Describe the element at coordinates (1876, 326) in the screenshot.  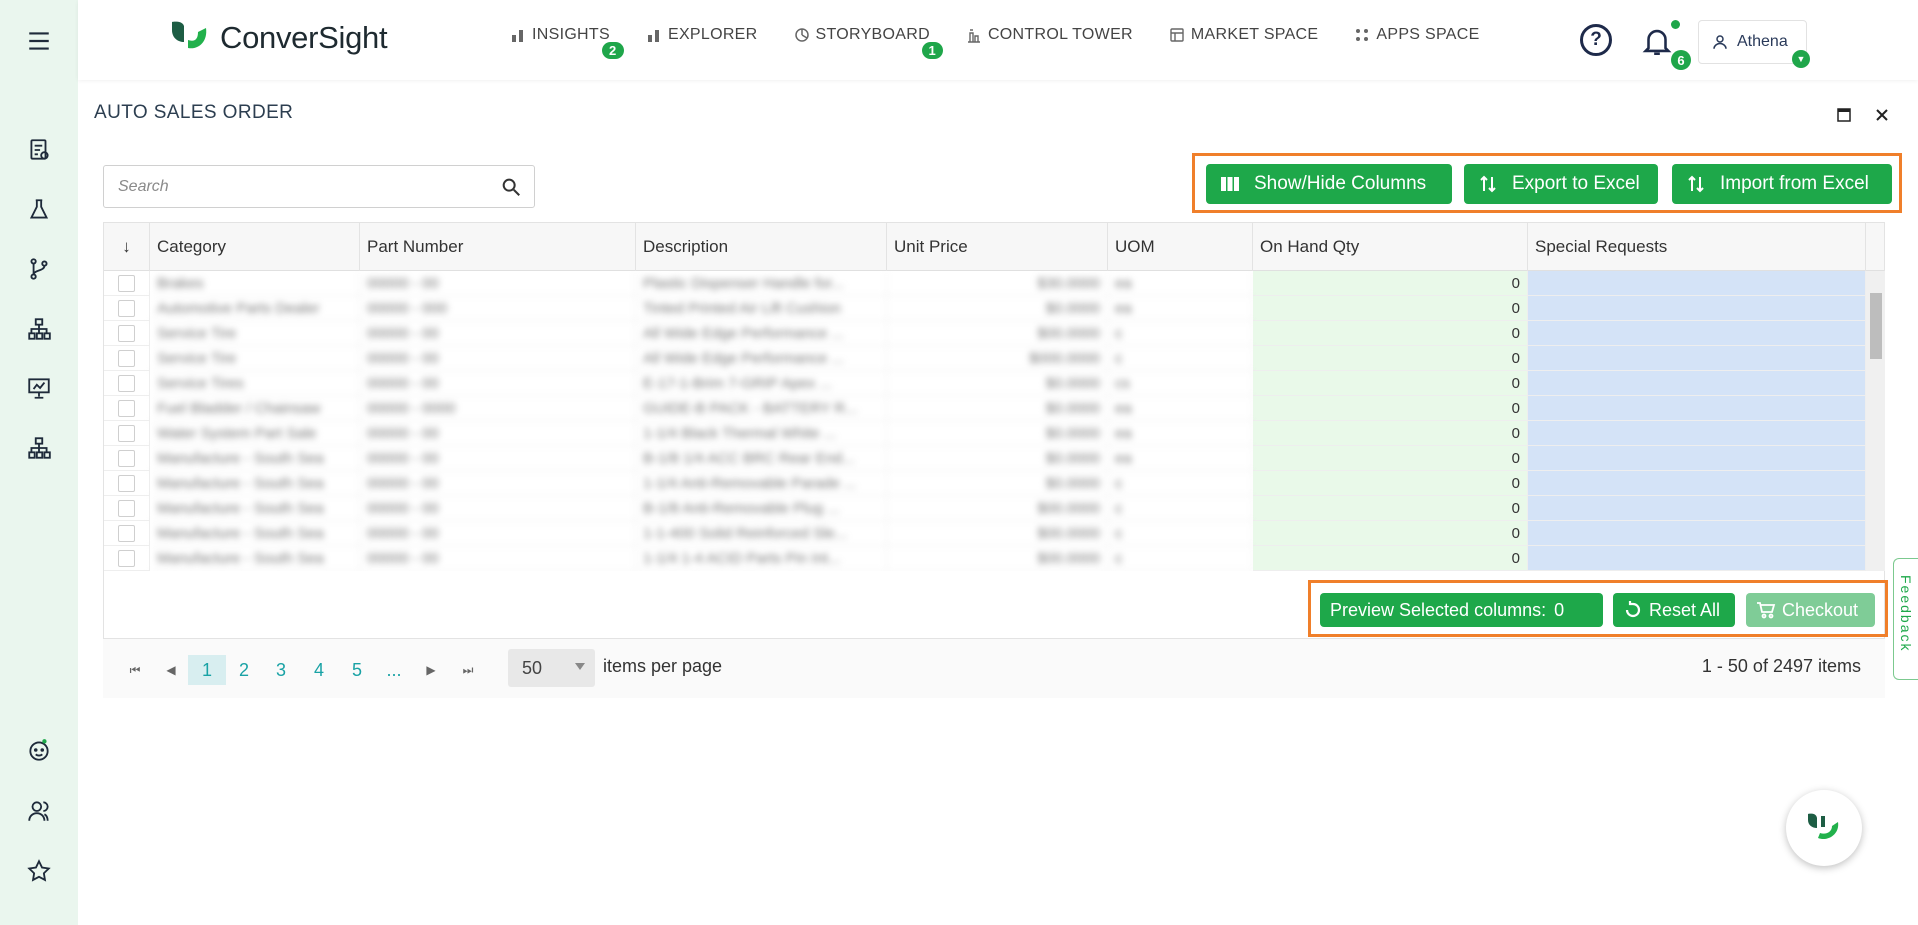
I see `scrollbar-thumb` at that location.